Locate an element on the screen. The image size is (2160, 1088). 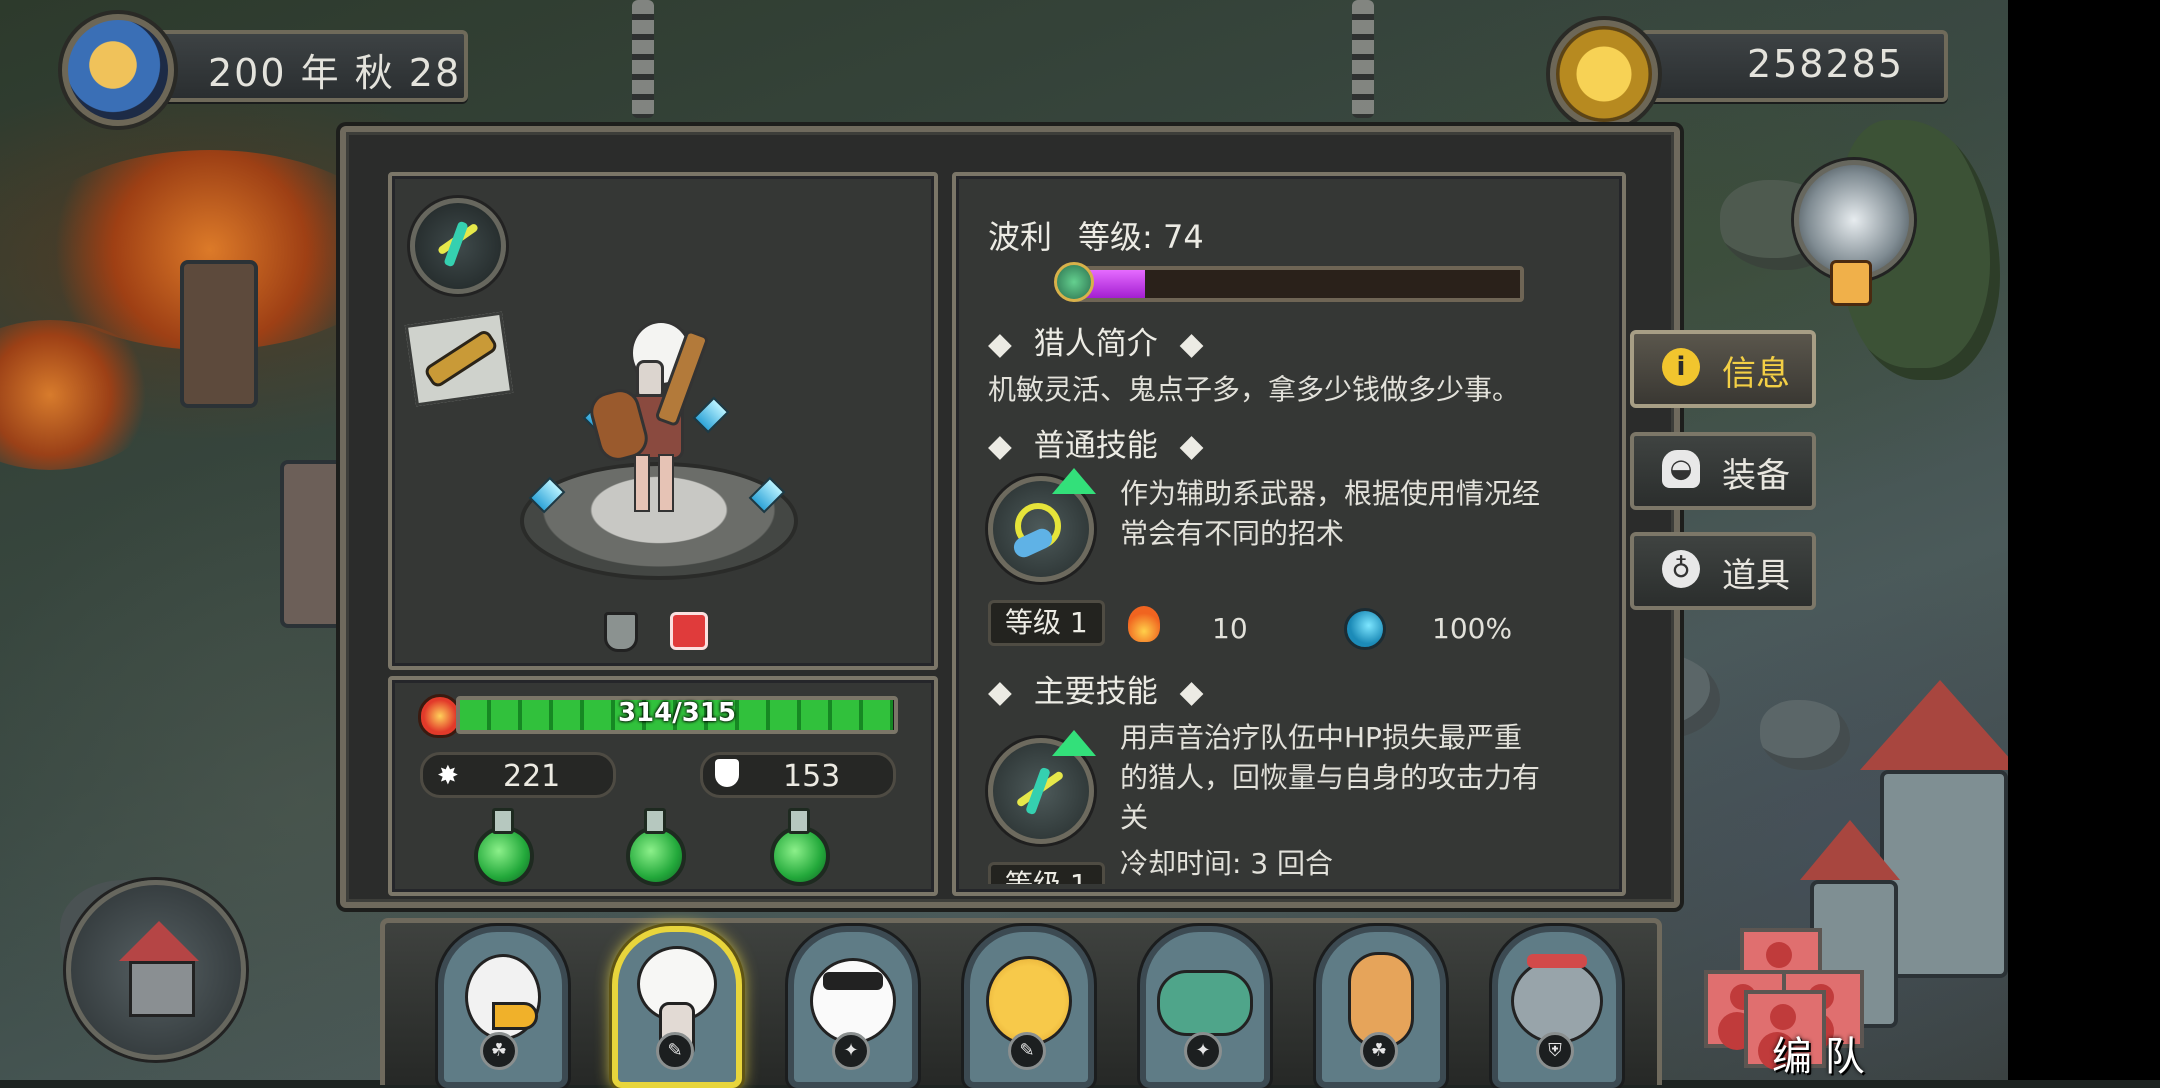
hp-bar: 314/315 is located at coordinates (677, 715).